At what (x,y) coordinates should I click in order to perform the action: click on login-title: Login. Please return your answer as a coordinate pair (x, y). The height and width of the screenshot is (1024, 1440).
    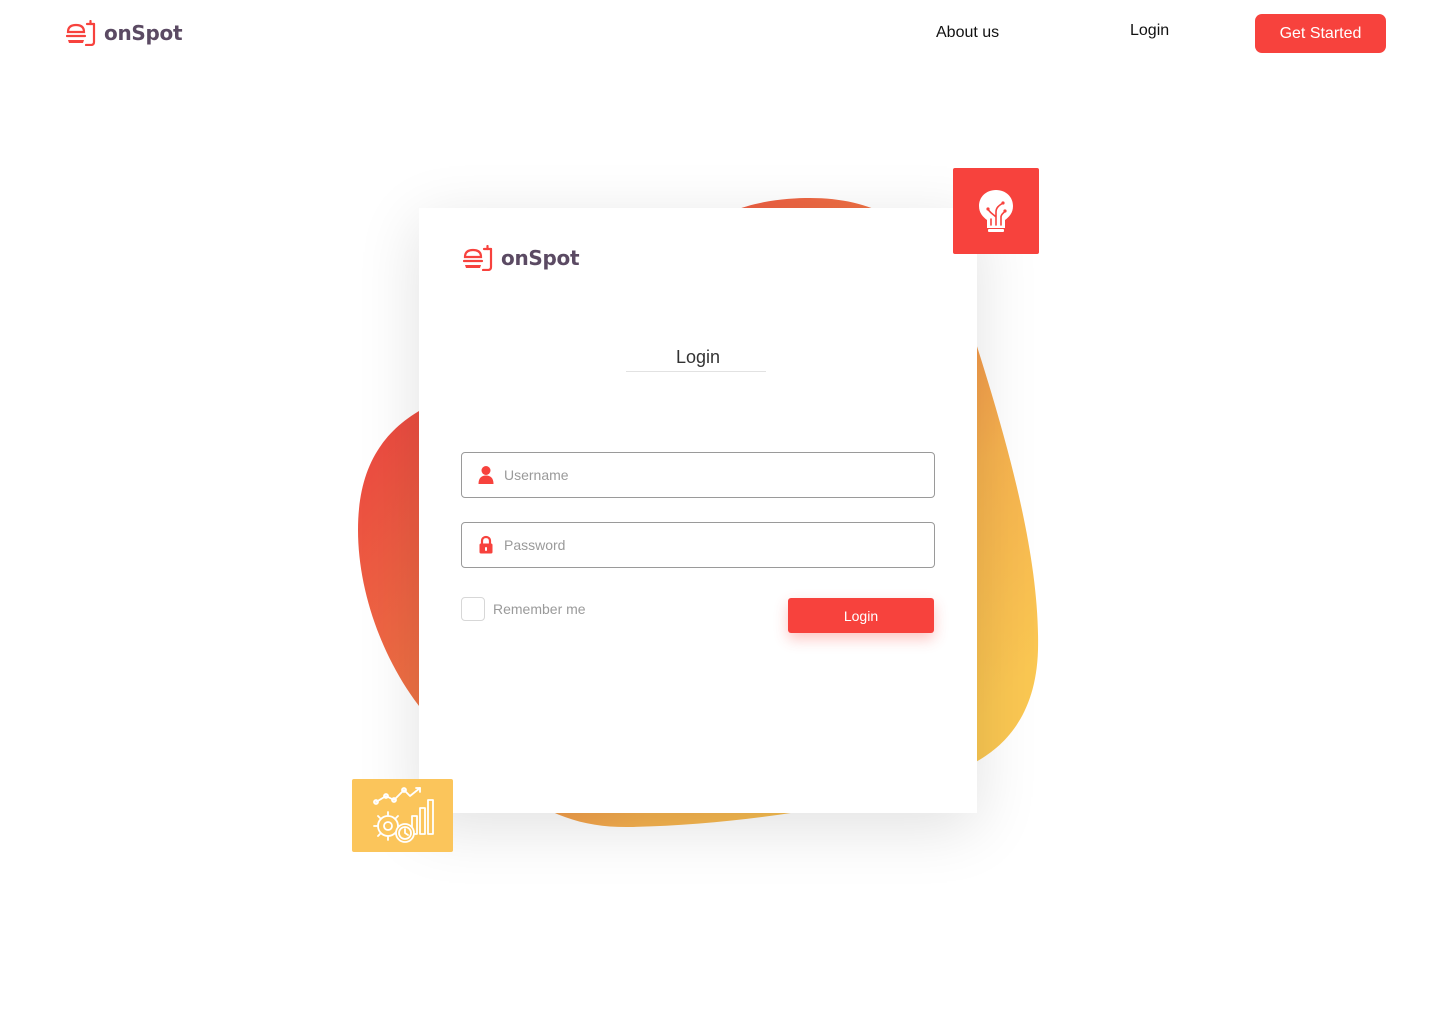
    Looking at the image, I should click on (698, 357).